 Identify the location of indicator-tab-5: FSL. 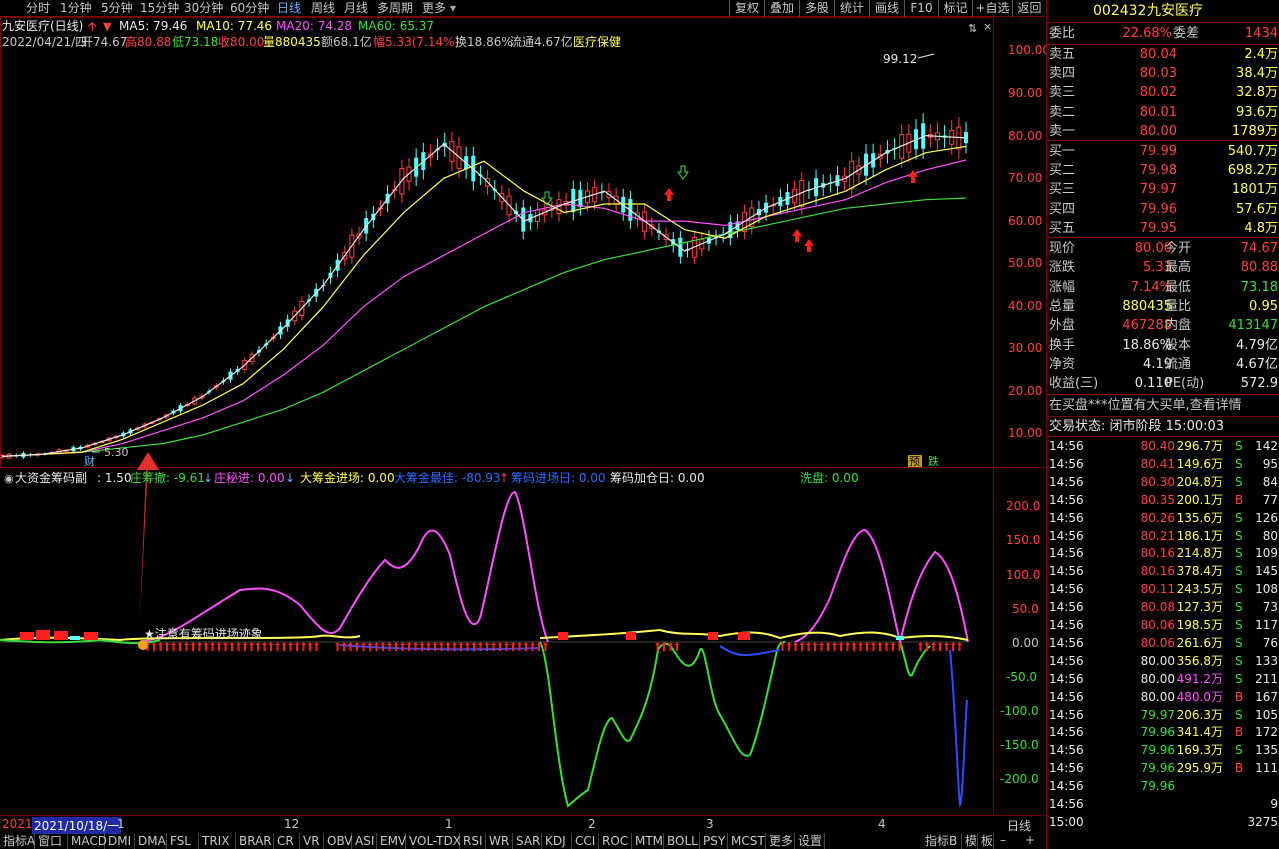
(183, 841).